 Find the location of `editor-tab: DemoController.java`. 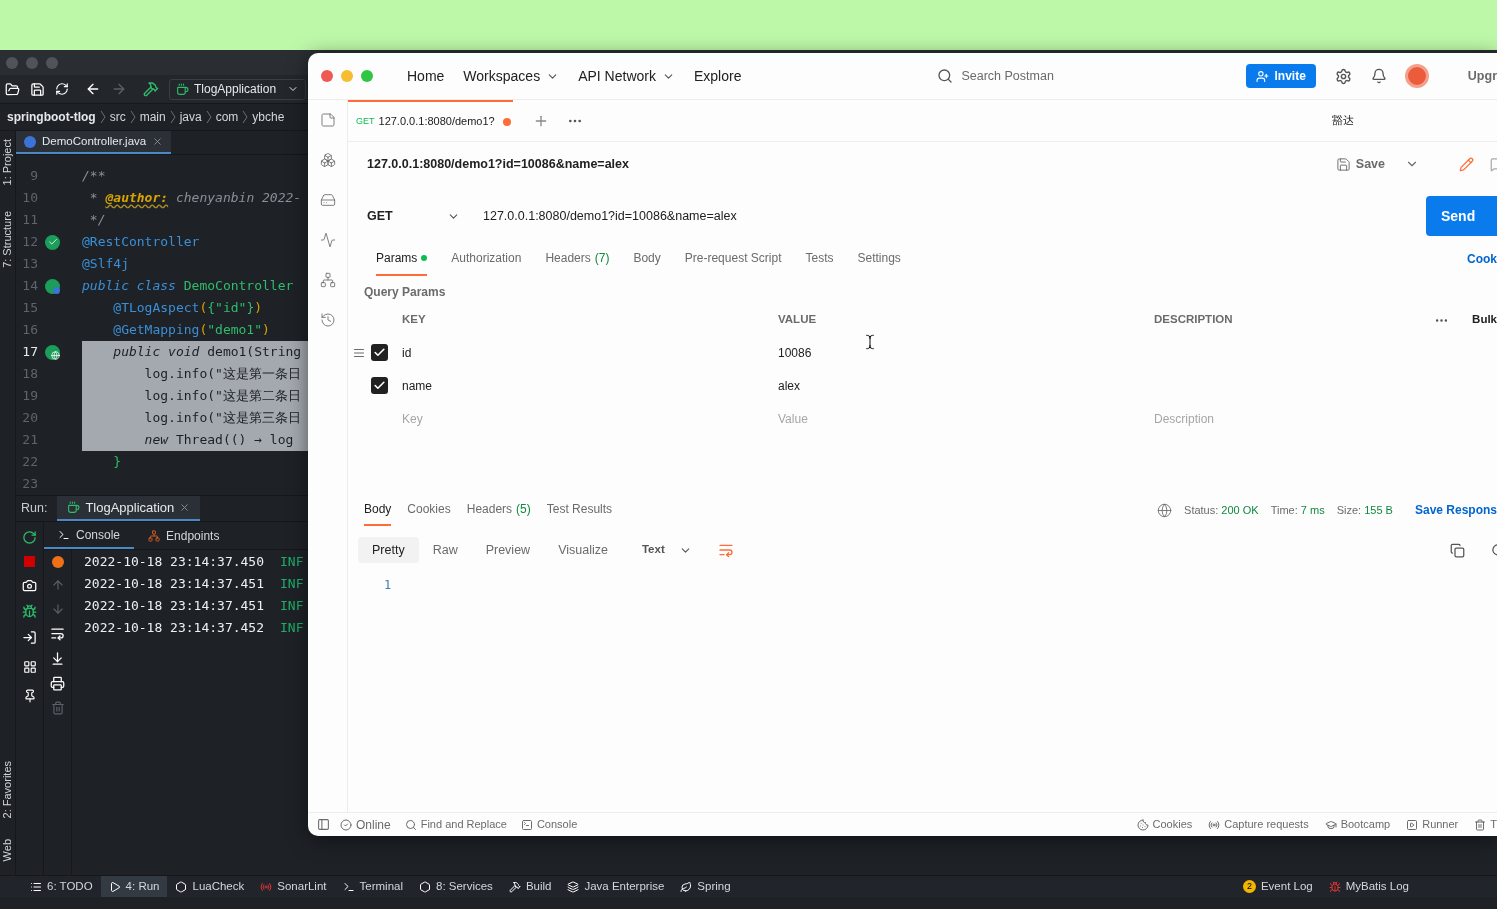

editor-tab: DemoController.java is located at coordinates (94, 142).